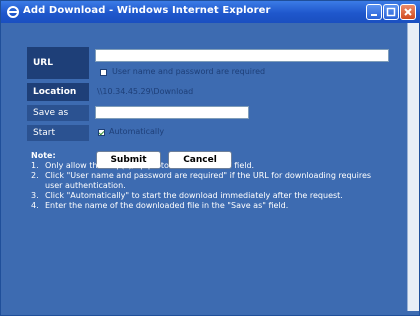  Describe the element at coordinates (58, 92) in the screenshot. I see `location-label: Location` at that location.